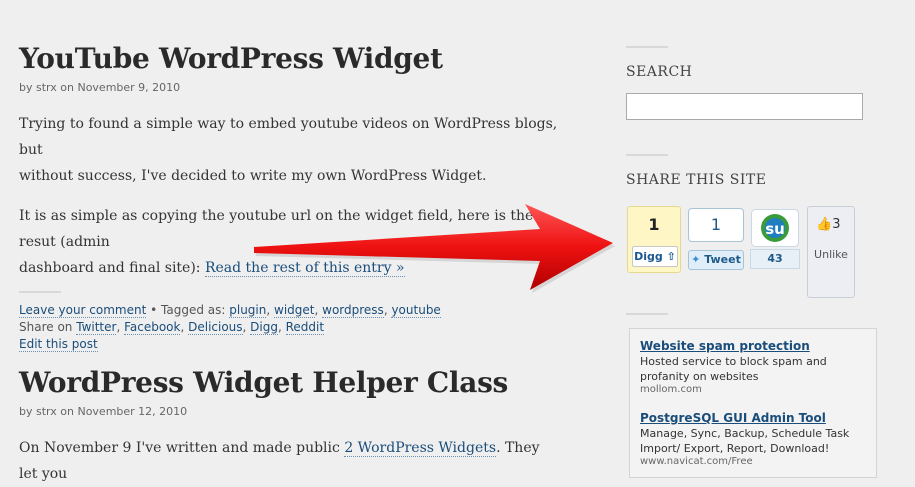 The width and height of the screenshot is (915, 487). Describe the element at coordinates (48, 327) in the screenshot. I see `share-on-label: Share on` at that location.